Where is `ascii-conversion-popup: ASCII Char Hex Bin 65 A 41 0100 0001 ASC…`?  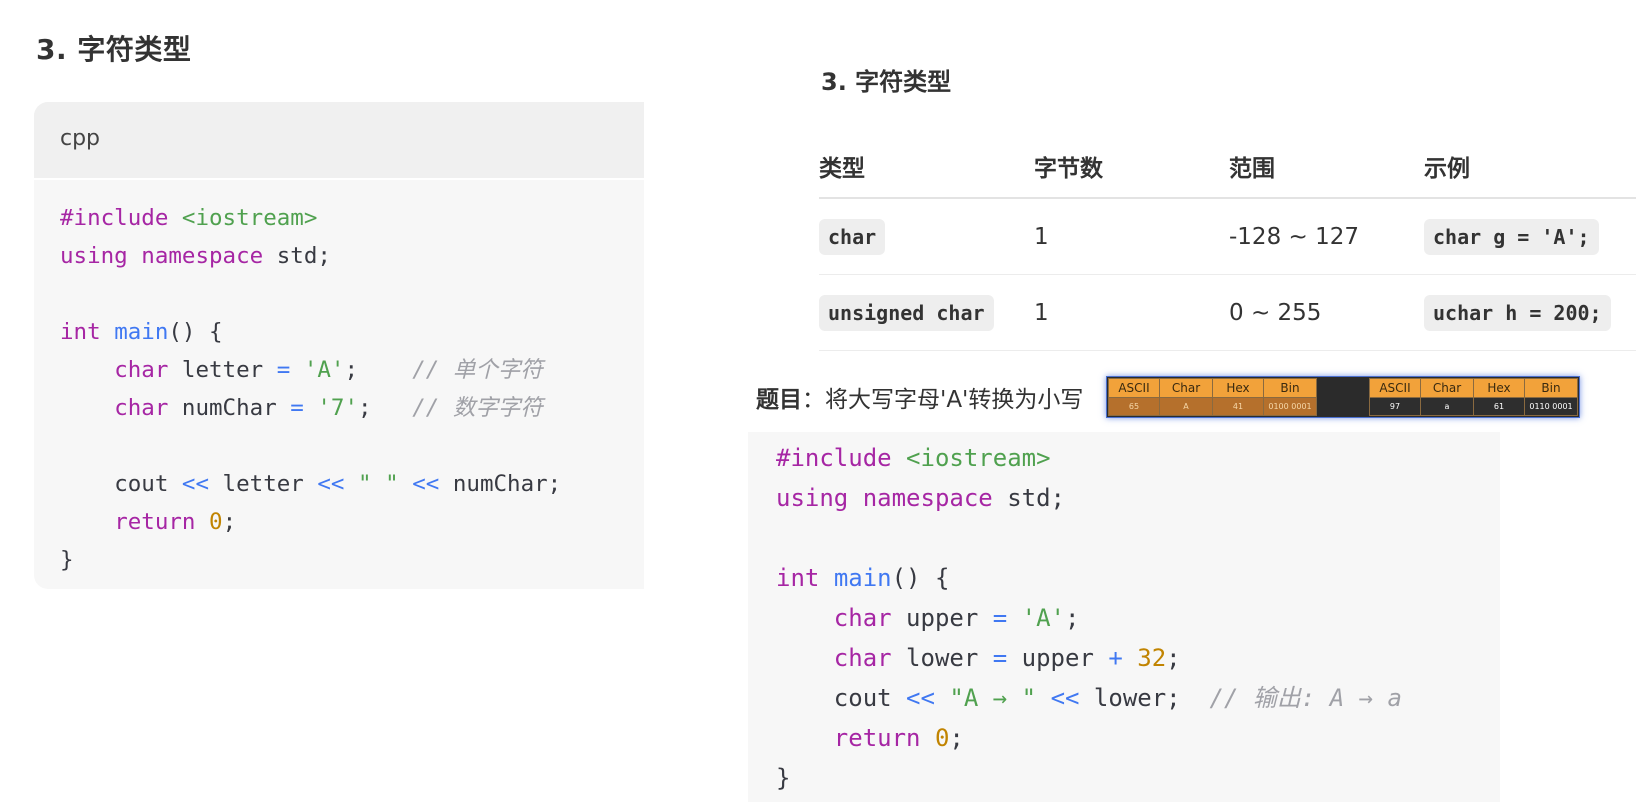 ascii-conversion-popup: ASCII Char Hex Bin 65 A 41 0100 0001 ASC… is located at coordinates (1343, 397).